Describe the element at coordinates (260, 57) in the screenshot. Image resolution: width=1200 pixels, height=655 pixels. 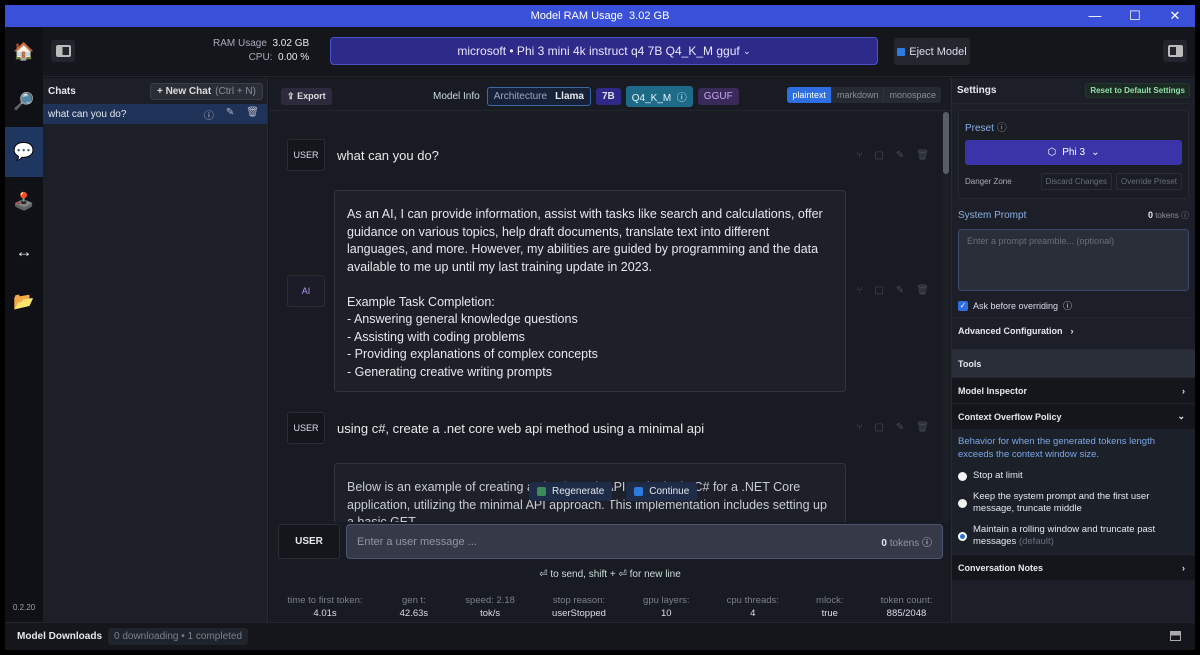
I see `cpu-label: CPU:` at that location.